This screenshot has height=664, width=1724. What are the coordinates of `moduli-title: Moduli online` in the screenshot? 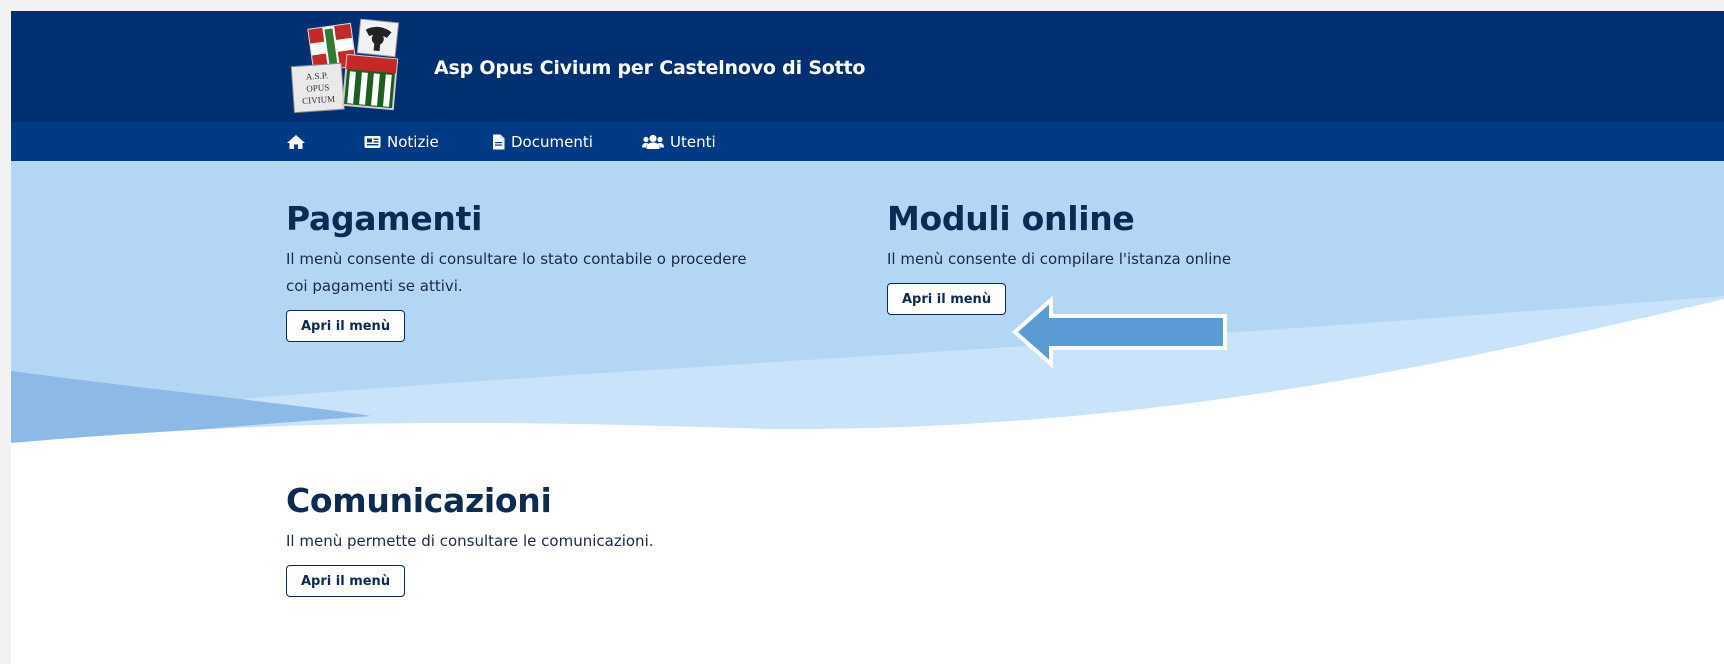 It's located at (1011, 218).